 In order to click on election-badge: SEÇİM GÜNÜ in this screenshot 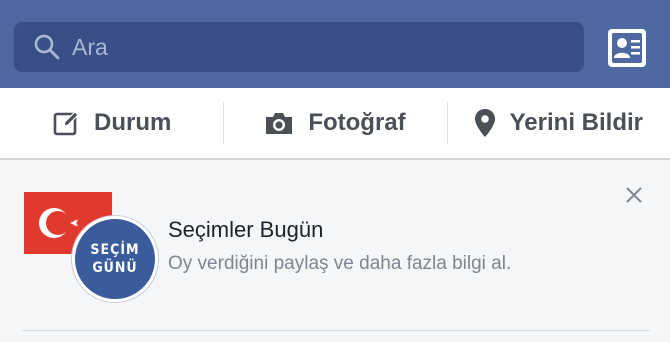, I will do `click(91, 247)`.